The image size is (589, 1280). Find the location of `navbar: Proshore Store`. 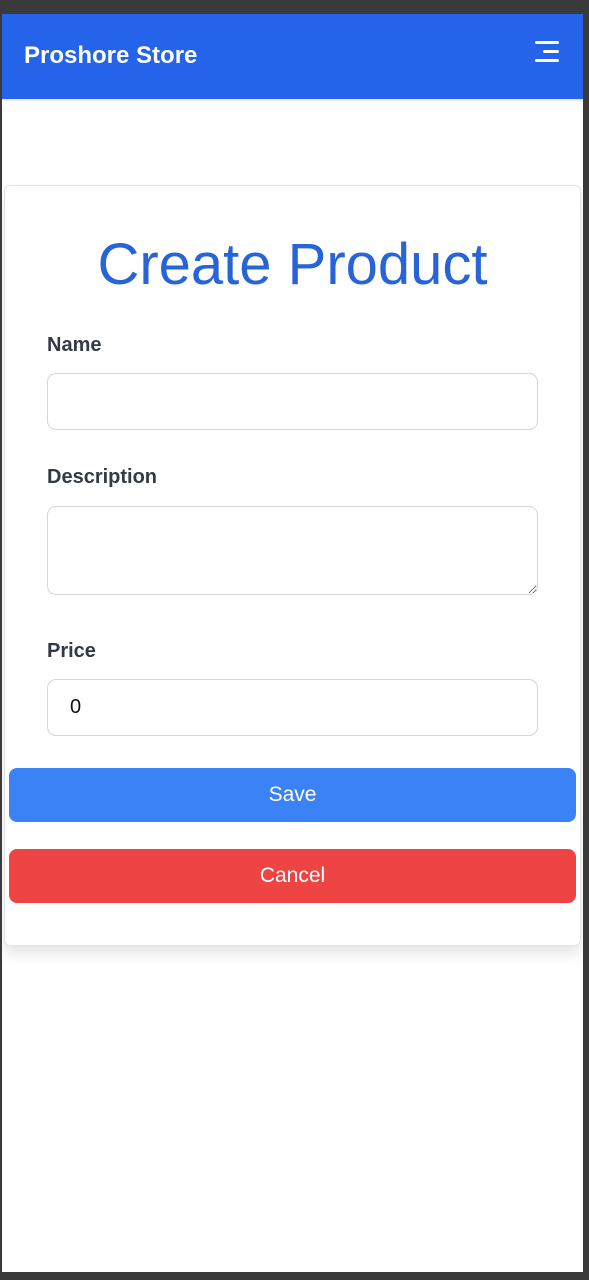

navbar: Proshore Store is located at coordinates (292, 56).